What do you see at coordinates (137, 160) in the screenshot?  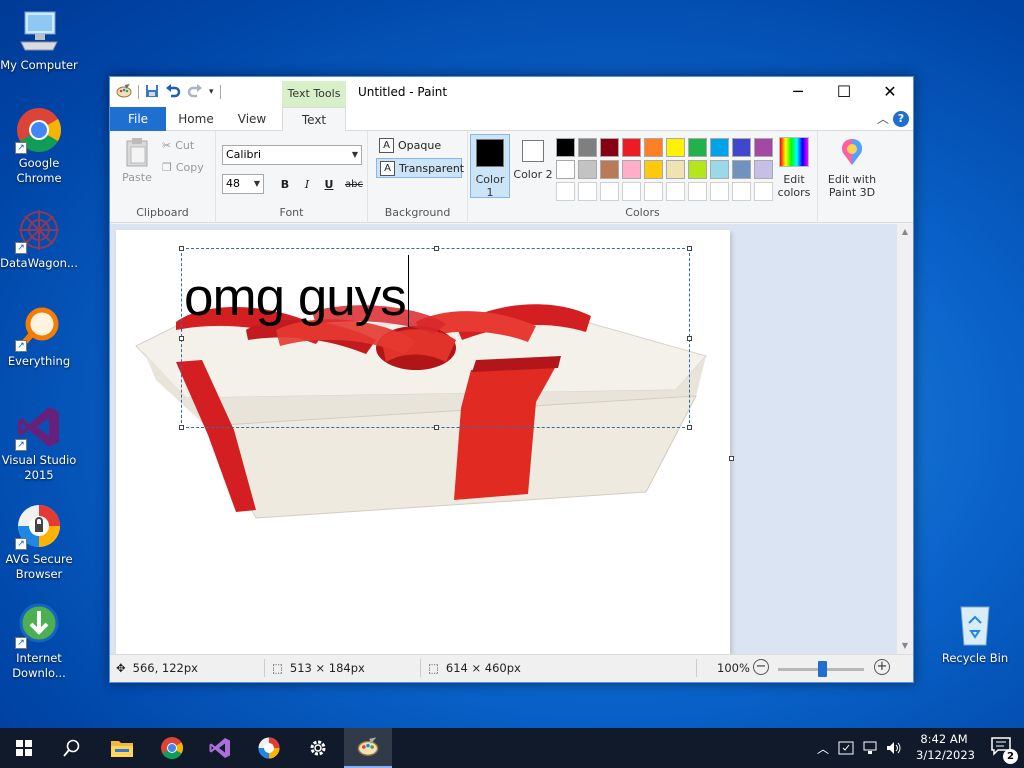 I see `paste-button: Paste` at bounding box center [137, 160].